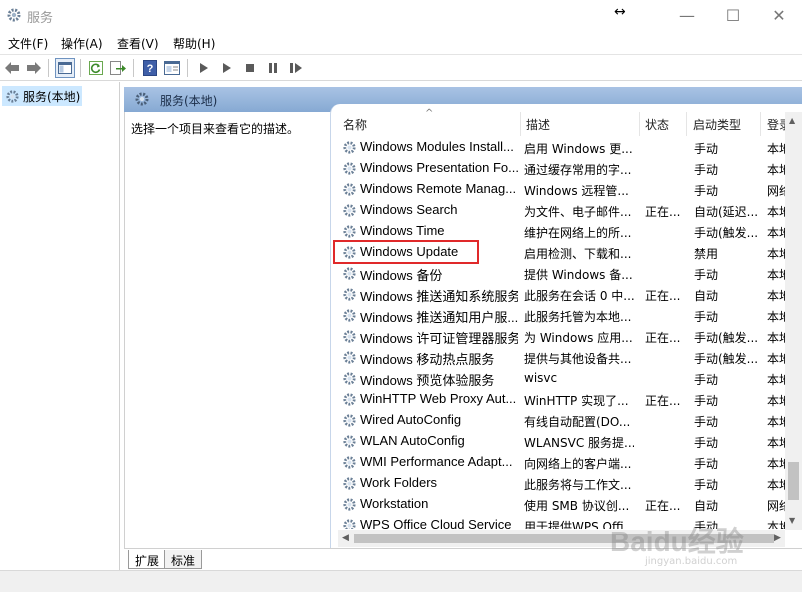  Describe the element at coordinates (663, 124) in the screenshot. I see `column-header-status: 状态` at that location.